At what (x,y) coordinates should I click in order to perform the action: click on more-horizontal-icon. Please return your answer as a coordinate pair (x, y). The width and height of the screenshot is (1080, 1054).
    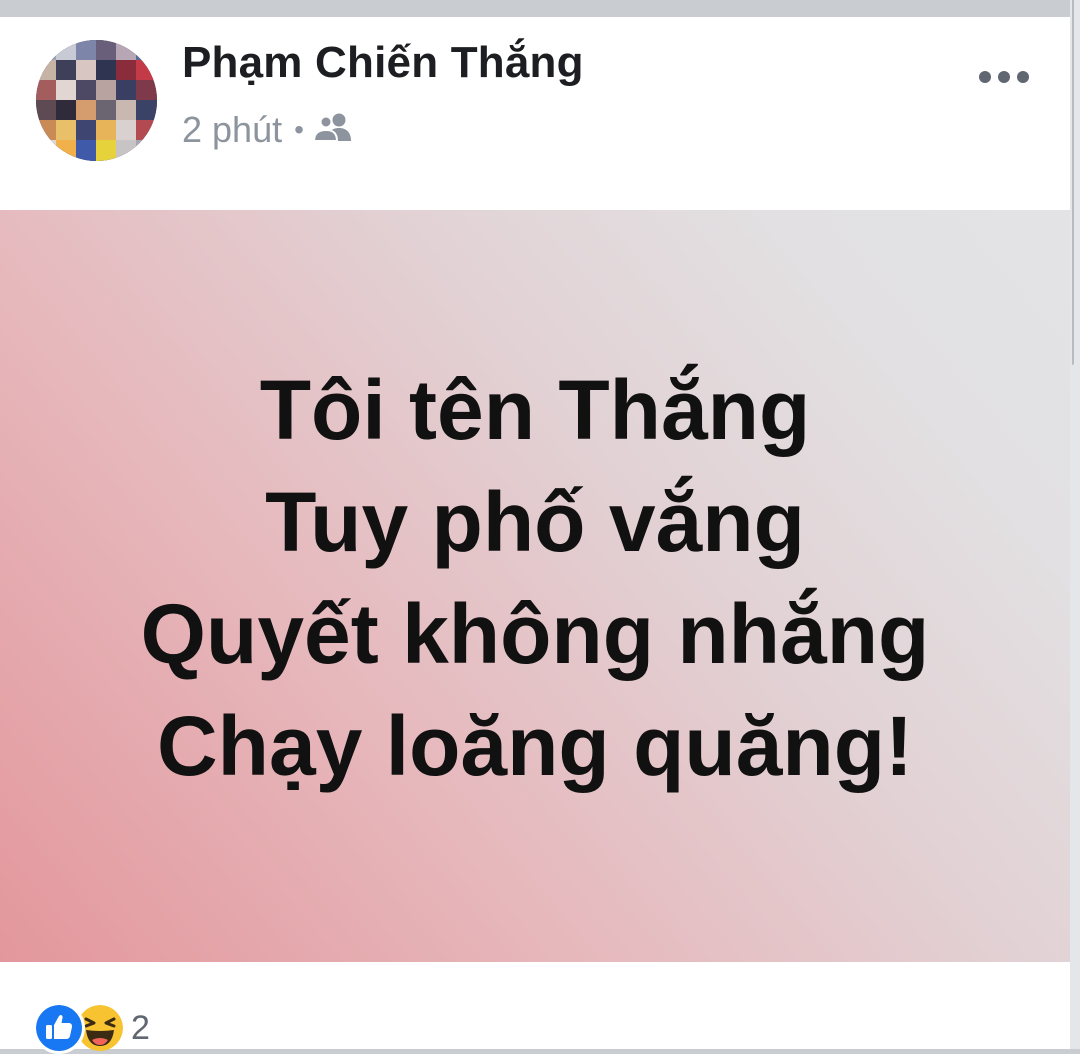
    Looking at the image, I should click on (1004, 77).